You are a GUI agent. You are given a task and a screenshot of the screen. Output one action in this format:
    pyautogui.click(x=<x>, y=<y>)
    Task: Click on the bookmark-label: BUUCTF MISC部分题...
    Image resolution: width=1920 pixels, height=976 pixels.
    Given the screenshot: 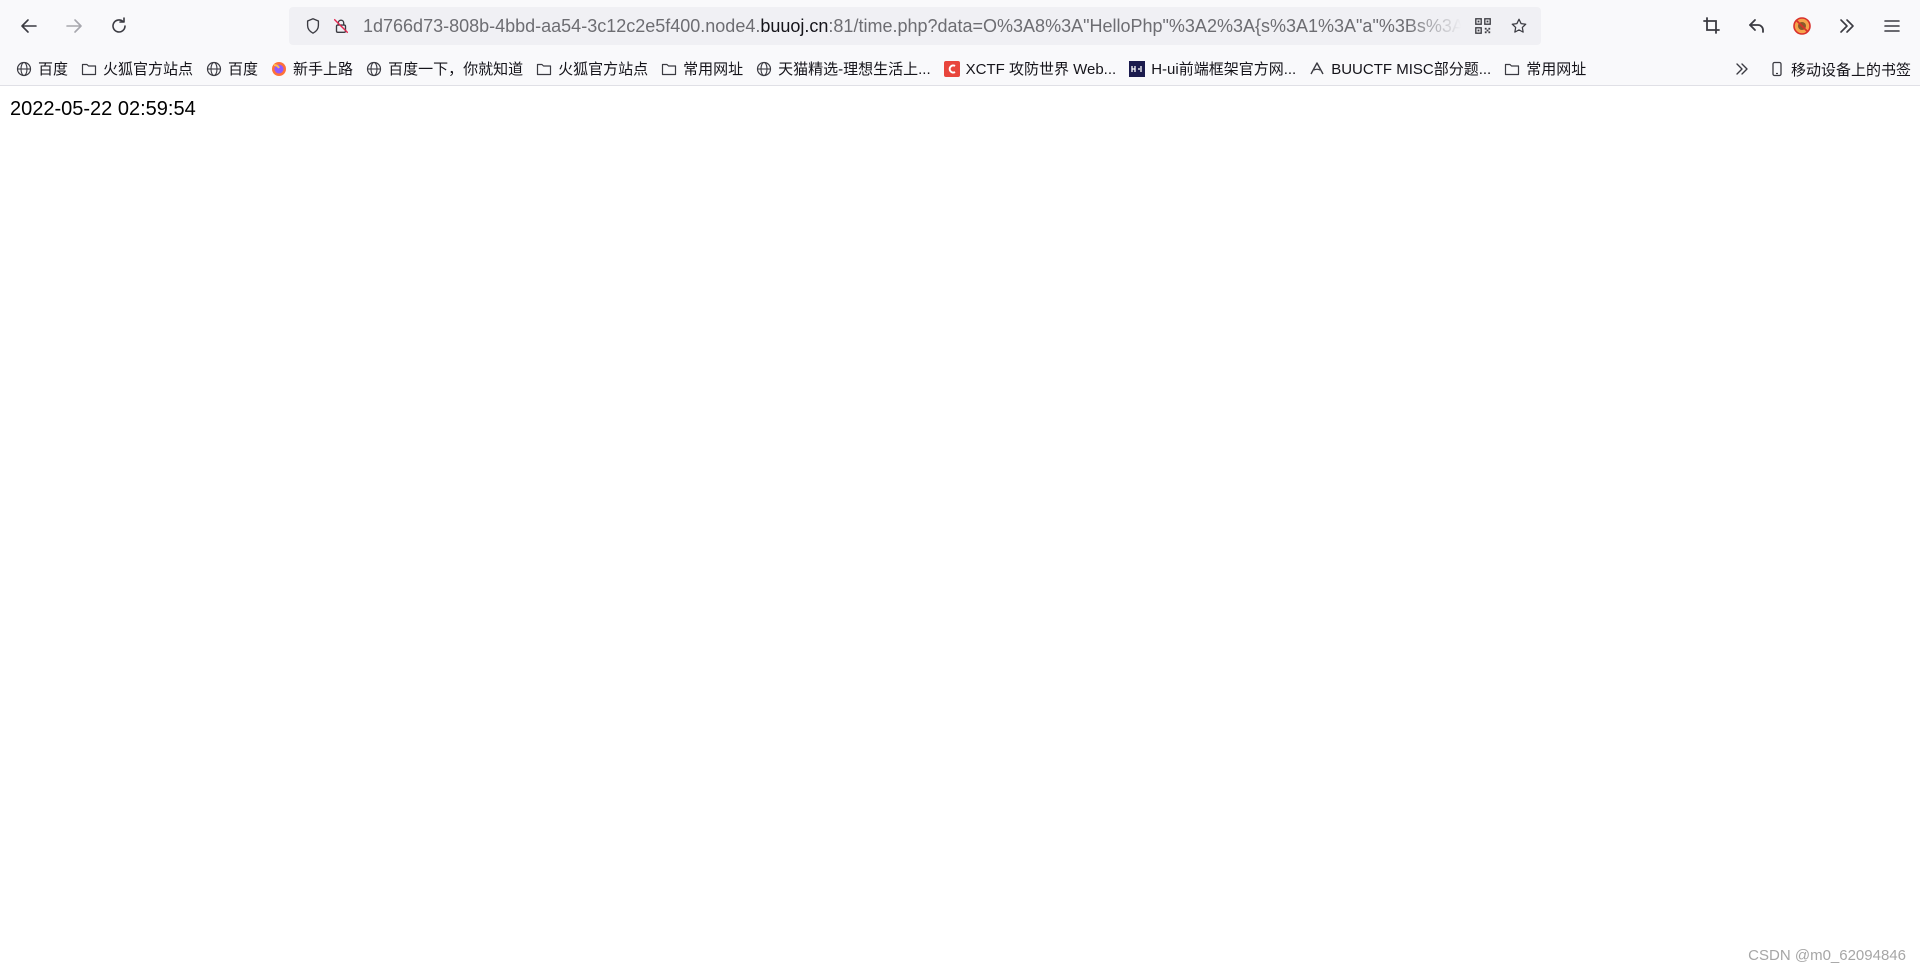 What is the action you would take?
    pyautogui.click(x=1411, y=69)
    